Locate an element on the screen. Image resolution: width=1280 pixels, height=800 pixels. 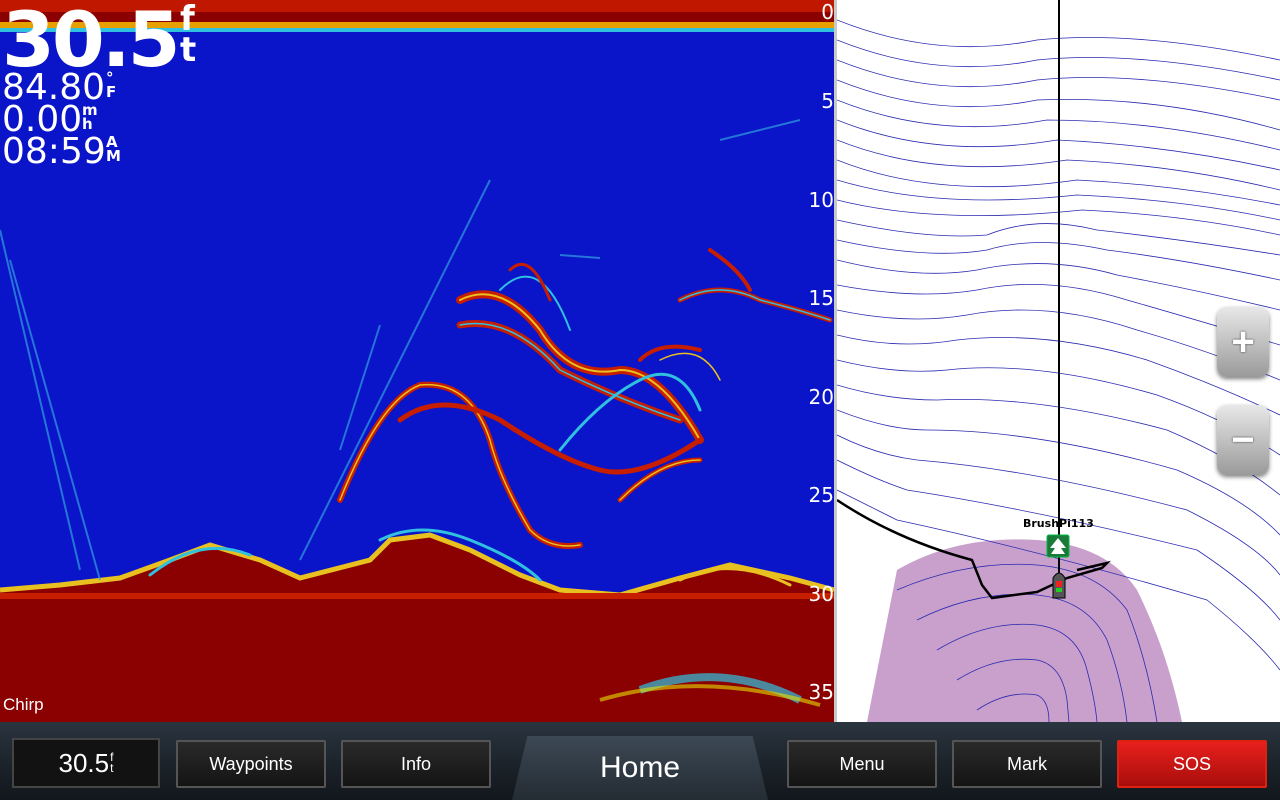
waypoints-button: Waypoints is located at coordinates (251, 764).